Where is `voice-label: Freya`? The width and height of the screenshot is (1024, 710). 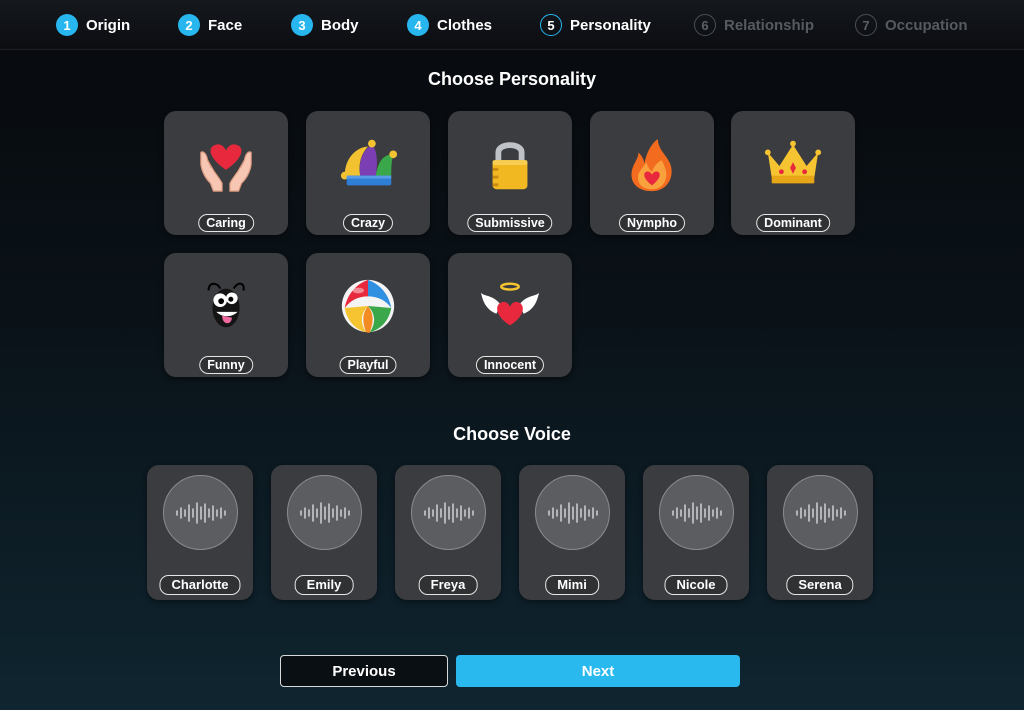 voice-label: Freya is located at coordinates (448, 585).